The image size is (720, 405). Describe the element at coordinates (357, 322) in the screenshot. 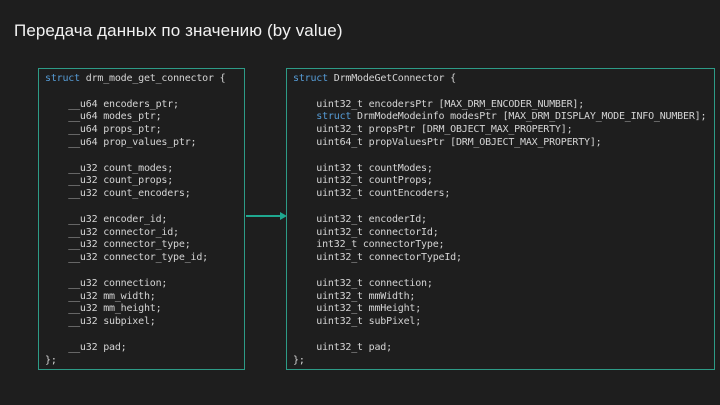

I see `code-text: uint32_t subPixel;` at that location.